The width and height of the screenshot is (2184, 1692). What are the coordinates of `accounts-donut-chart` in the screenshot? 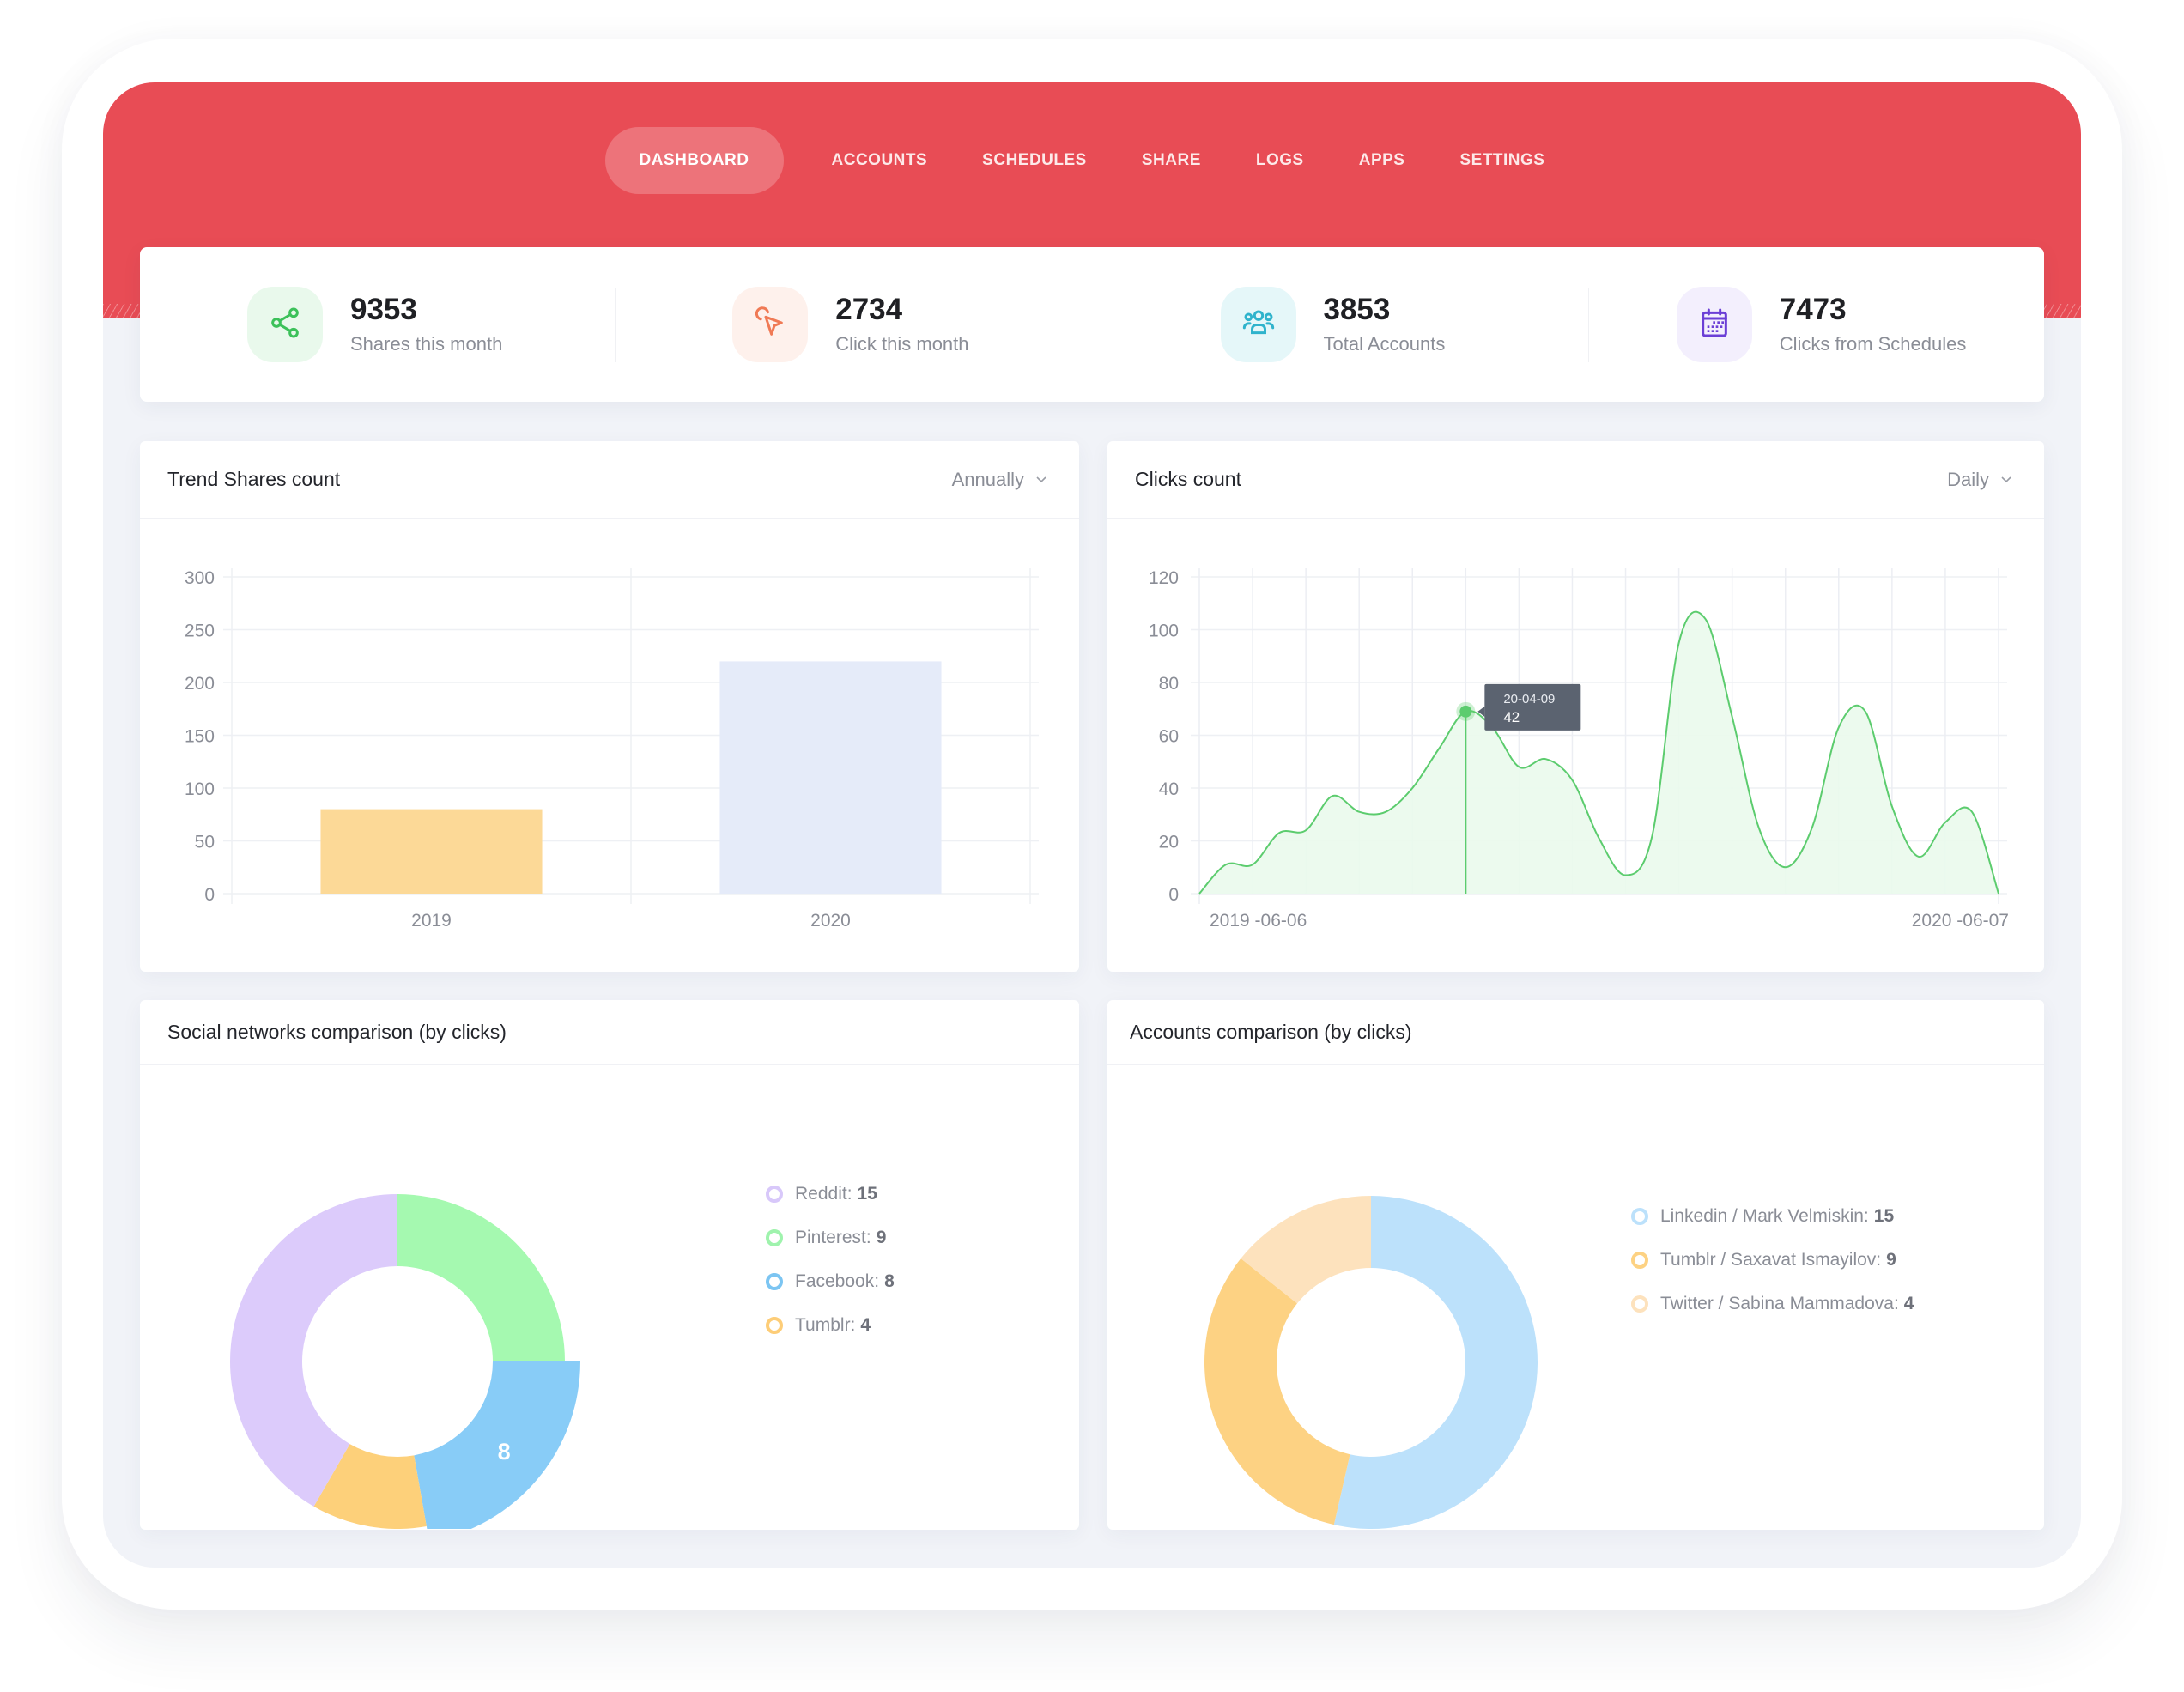 It's located at (1371, 1362).